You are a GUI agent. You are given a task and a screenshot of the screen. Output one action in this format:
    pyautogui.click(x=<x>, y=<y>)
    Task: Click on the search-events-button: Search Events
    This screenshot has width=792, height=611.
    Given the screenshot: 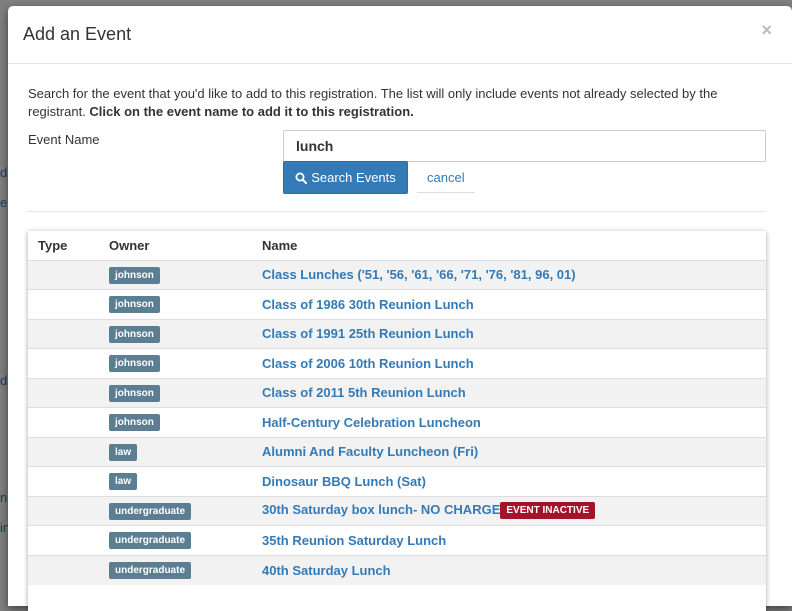 What is the action you would take?
    pyautogui.click(x=345, y=177)
    